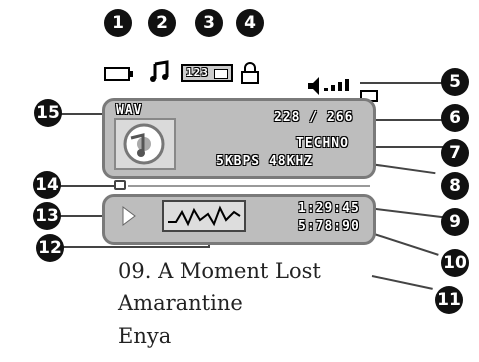 The image size is (479, 362). I want to click on callout-13: 13, so click(47, 216).